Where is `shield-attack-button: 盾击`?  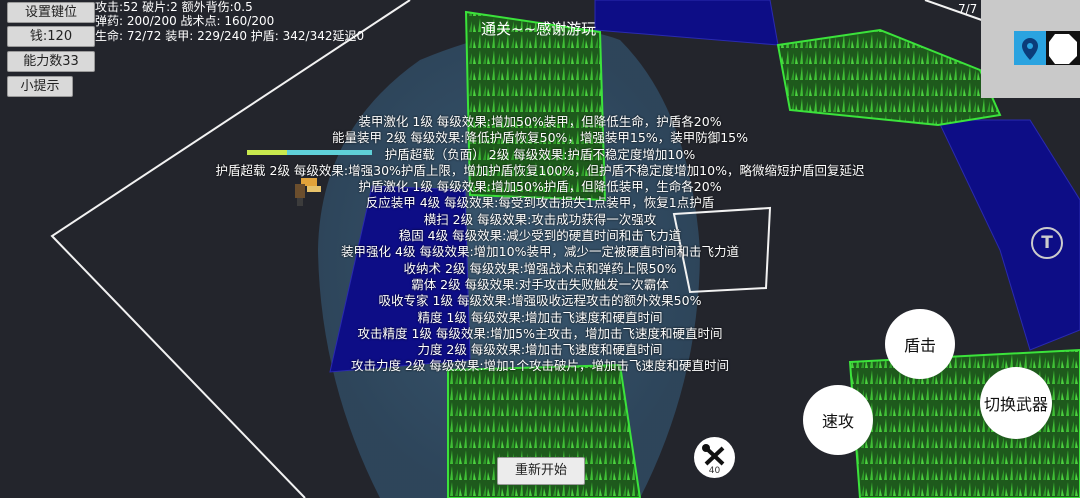
shield-attack-button: 盾击 is located at coordinates (920, 344).